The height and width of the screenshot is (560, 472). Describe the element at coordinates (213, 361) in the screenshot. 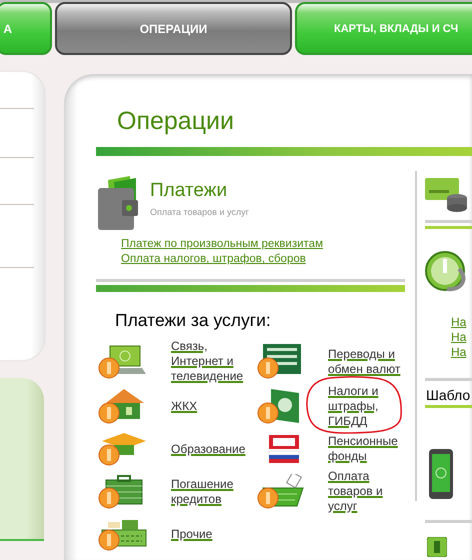

I see `service-link: Связь, Интернет и телевидение` at that location.